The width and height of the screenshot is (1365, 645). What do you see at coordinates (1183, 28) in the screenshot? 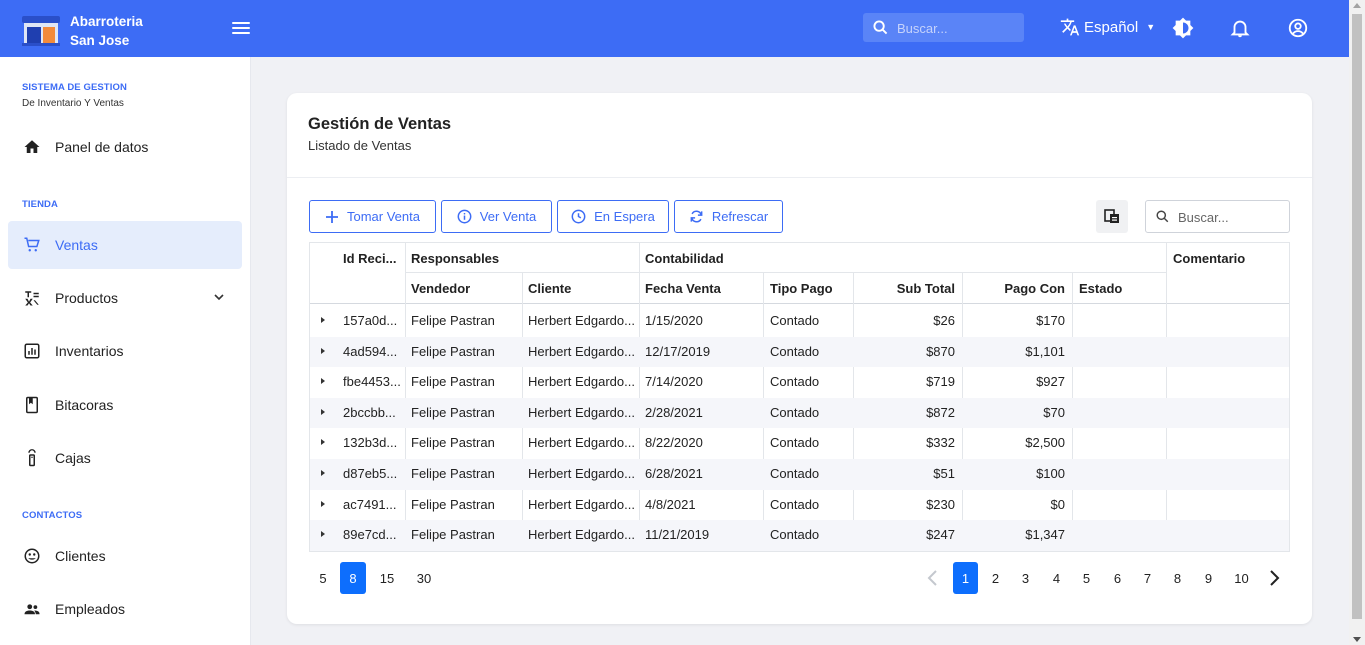
I see `theme-toggle-icon` at bounding box center [1183, 28].